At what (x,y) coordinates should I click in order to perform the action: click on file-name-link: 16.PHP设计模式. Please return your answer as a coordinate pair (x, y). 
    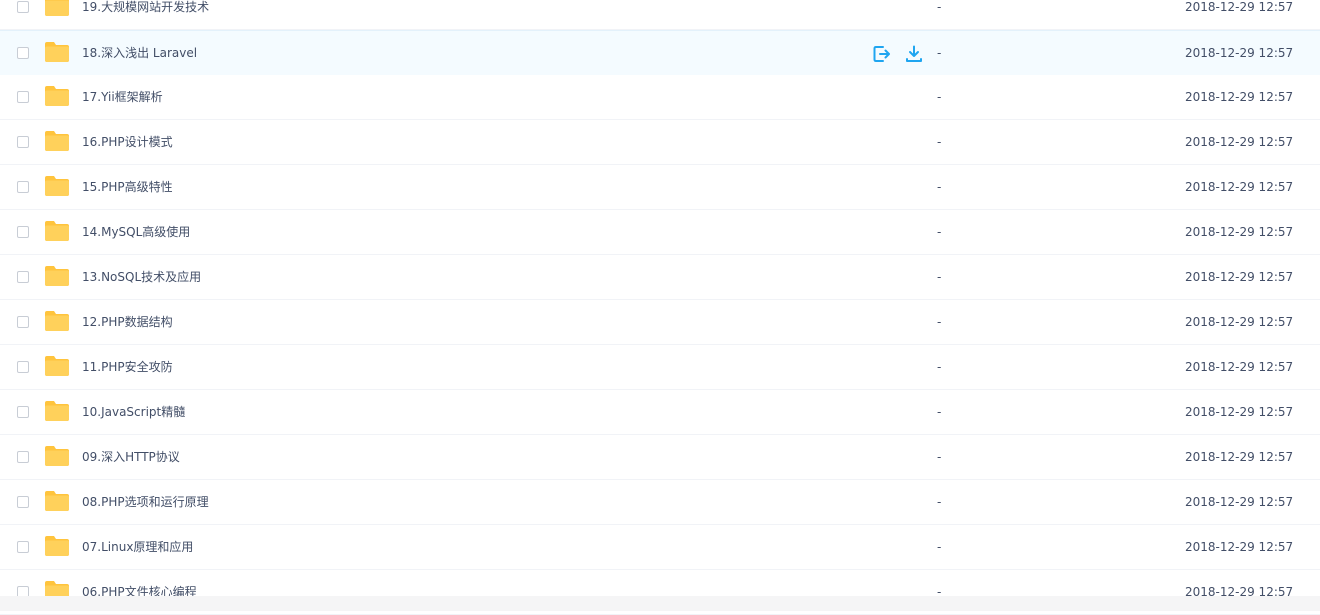
    Looking at the image, I should click on (127, 142).